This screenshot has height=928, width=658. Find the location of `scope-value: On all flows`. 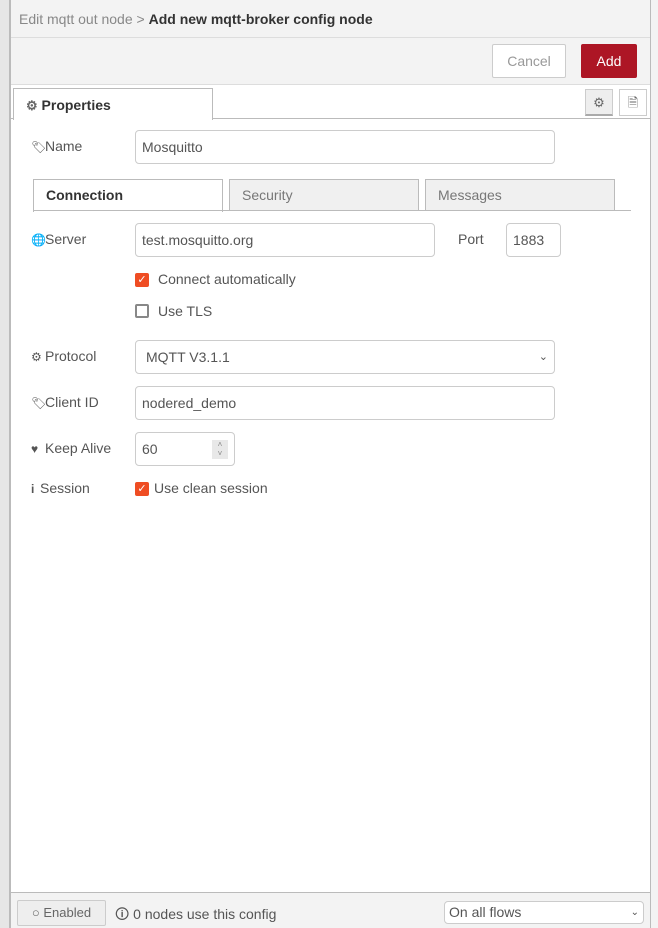

scope-value: On all flows is located at coordinates (485, 912).